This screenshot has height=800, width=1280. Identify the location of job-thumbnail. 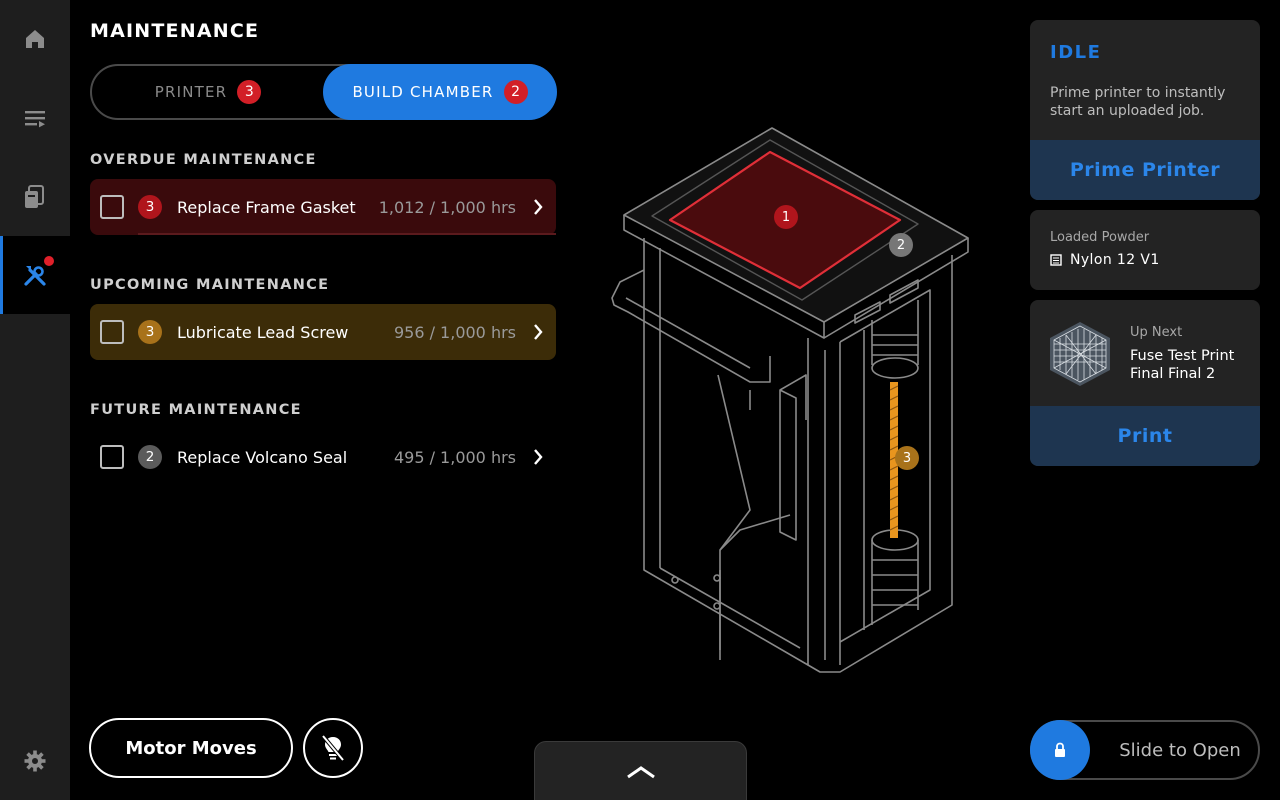
(1080, 354).